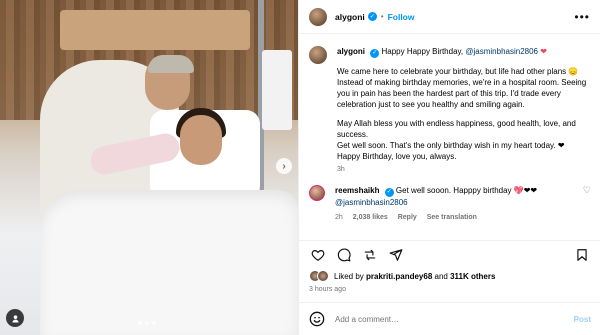 The height and width of the screenshot is (335, 600). What do you see at coordinates (449, 254) in the screenshot?
I see `action-bar` at bounding box center [449, 254].